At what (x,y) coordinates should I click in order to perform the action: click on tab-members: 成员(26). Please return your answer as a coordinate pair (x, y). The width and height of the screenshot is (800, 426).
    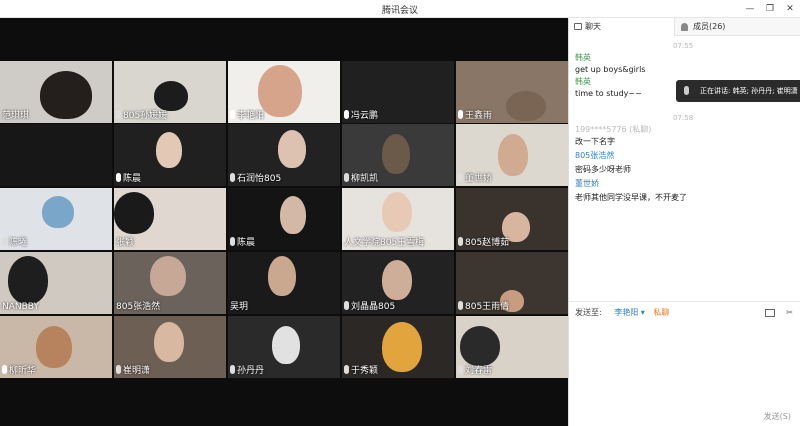
    Looking at the image, I should click on (737, 27).